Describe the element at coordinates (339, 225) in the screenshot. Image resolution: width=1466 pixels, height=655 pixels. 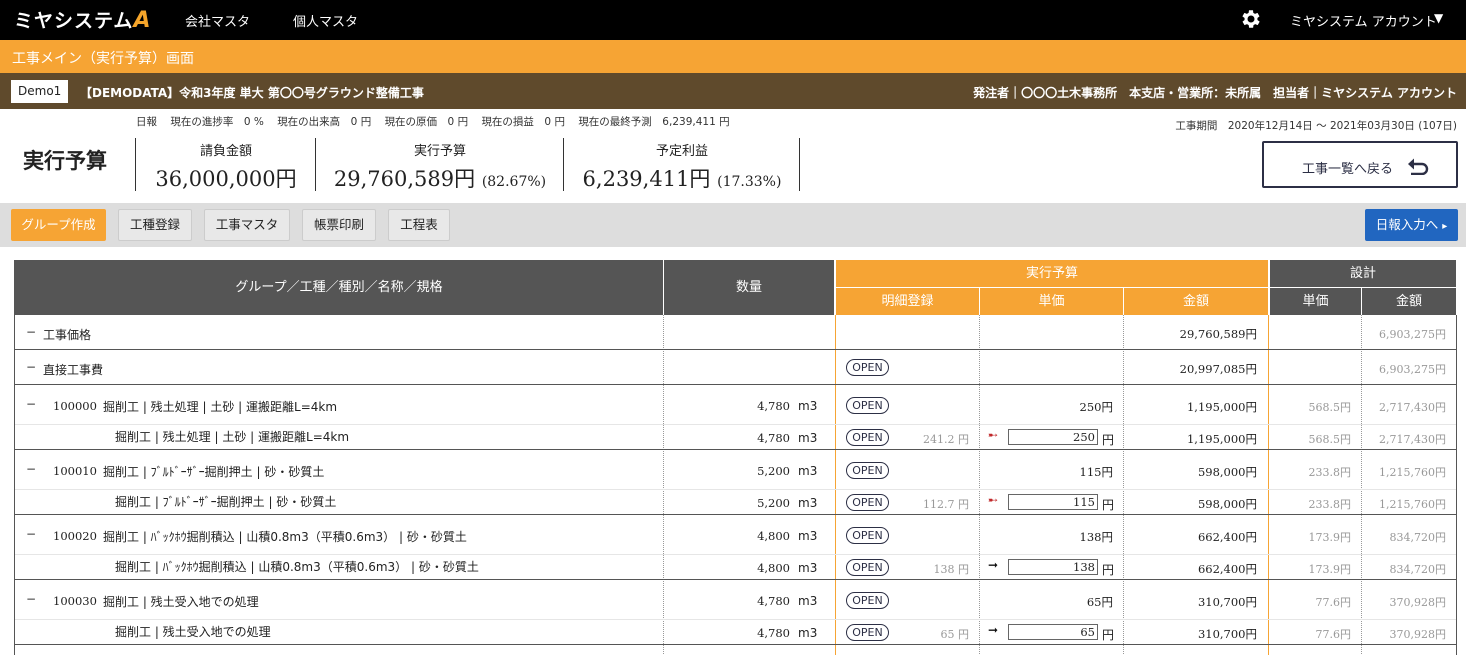
I see `print-forms-button: 帳票印刷` at that location.